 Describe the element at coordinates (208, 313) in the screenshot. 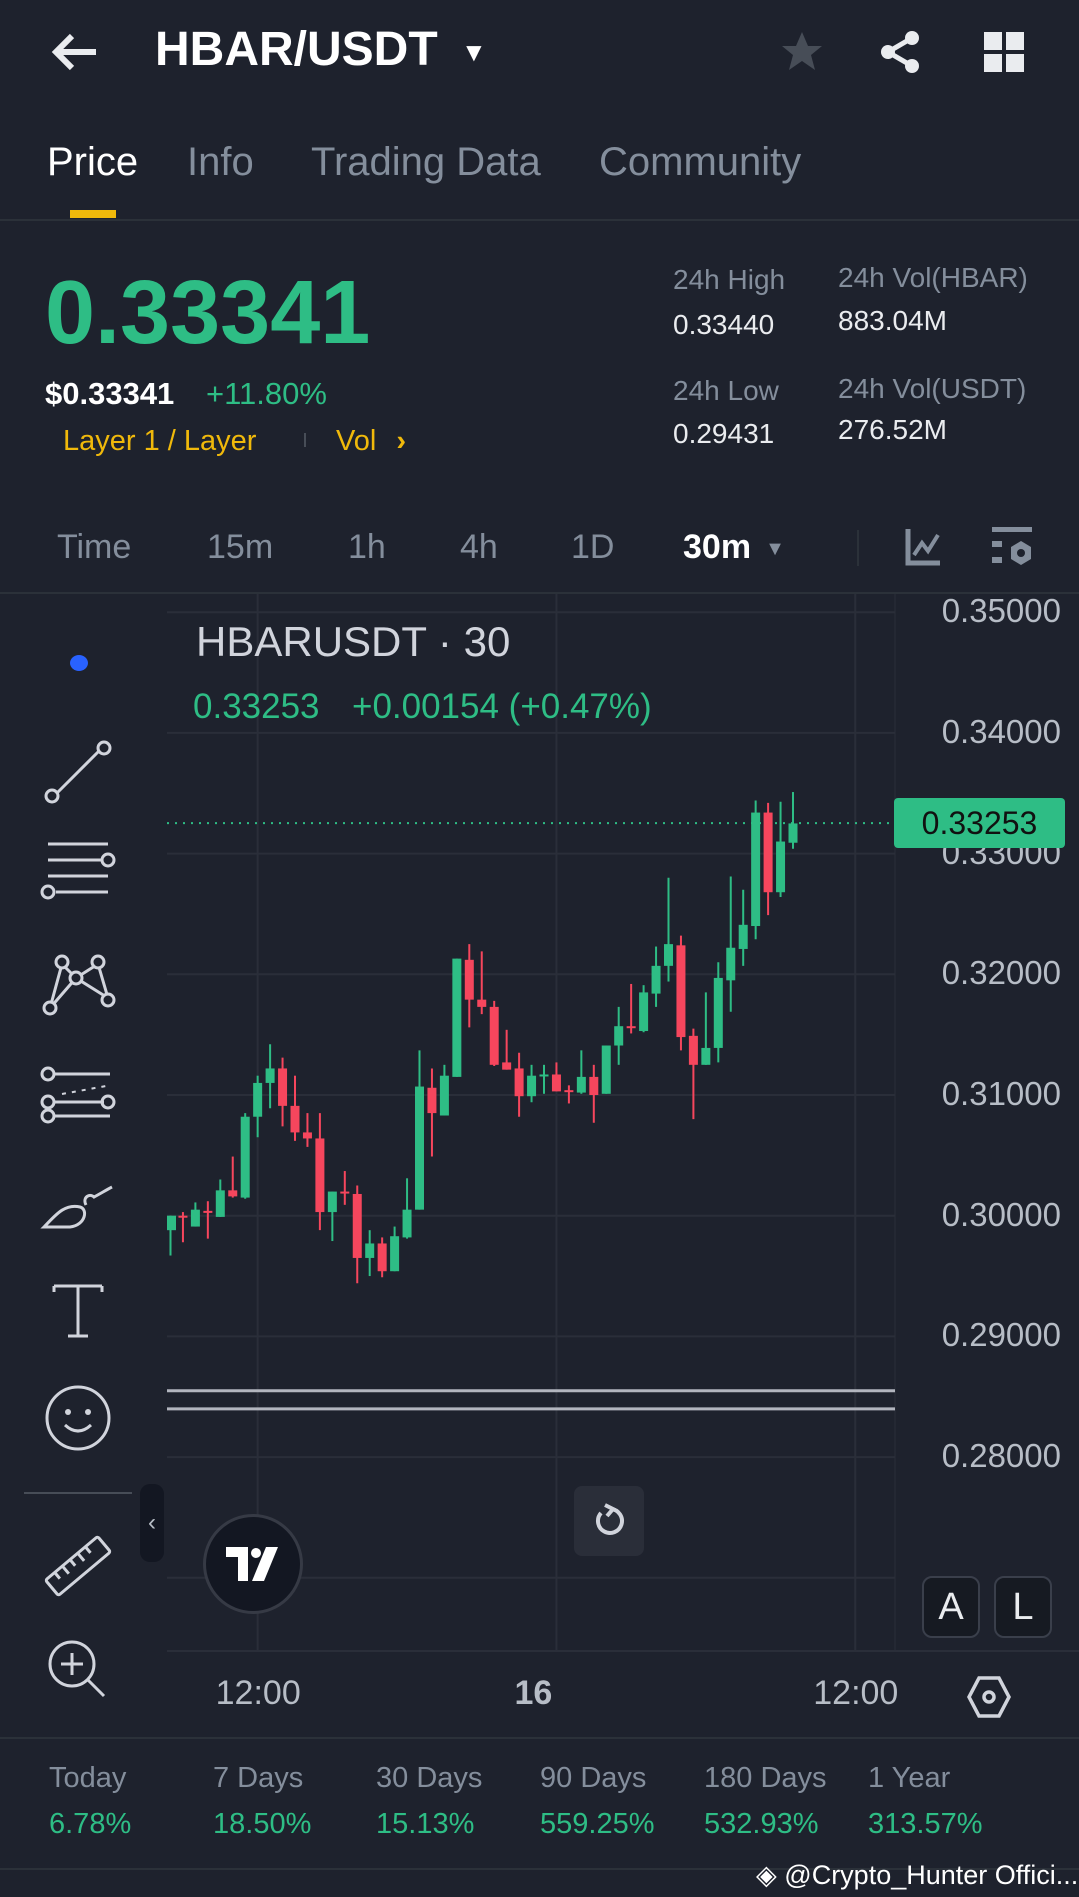

I see `last-price: 0.33341` at that location.